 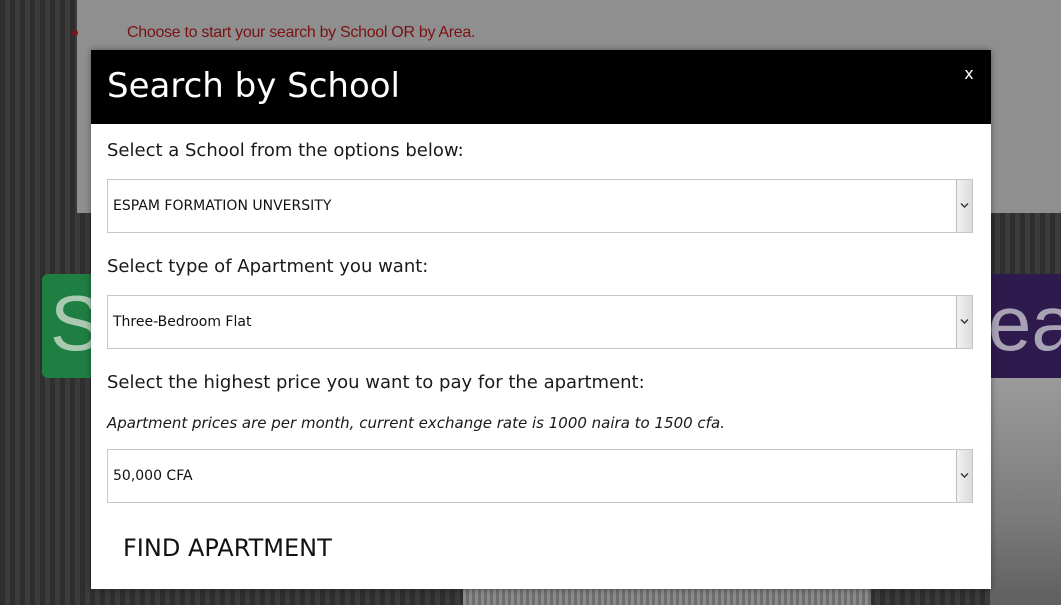 I want to click on search-by-area-tile: ea, so click(x=1025, y=326).